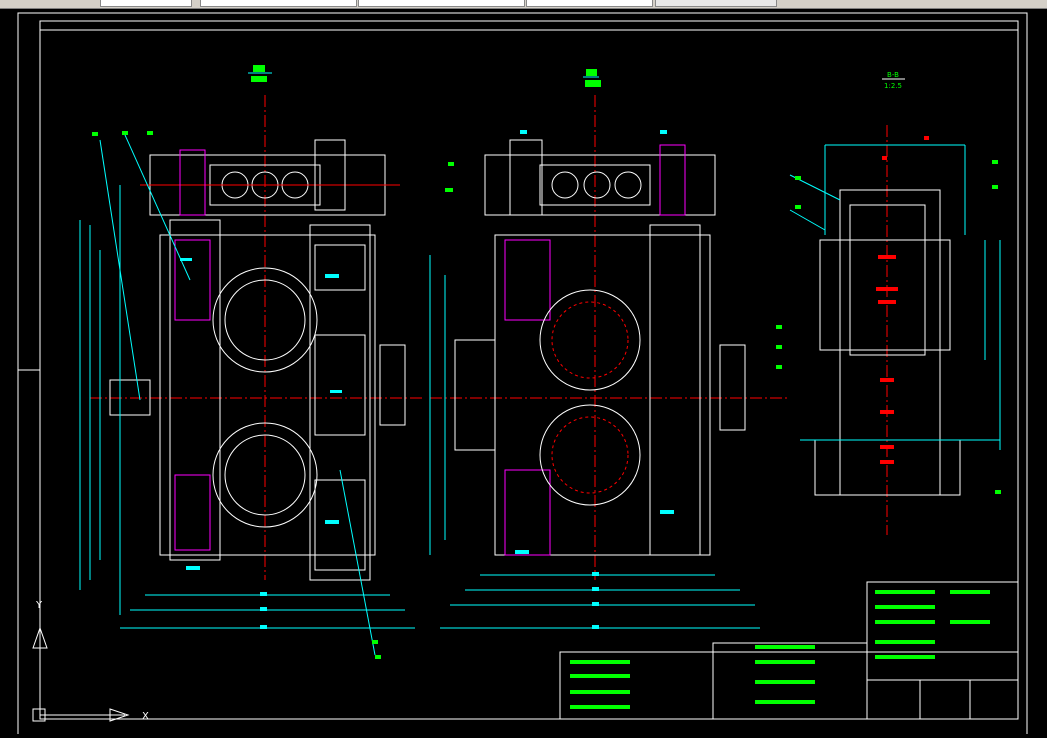 Image resolution: width=1047 pixels, height=738 pixels. Describe the element at coordinates (39, 605) in the screenshot. I see `ucs-y-label: Y` at that location.